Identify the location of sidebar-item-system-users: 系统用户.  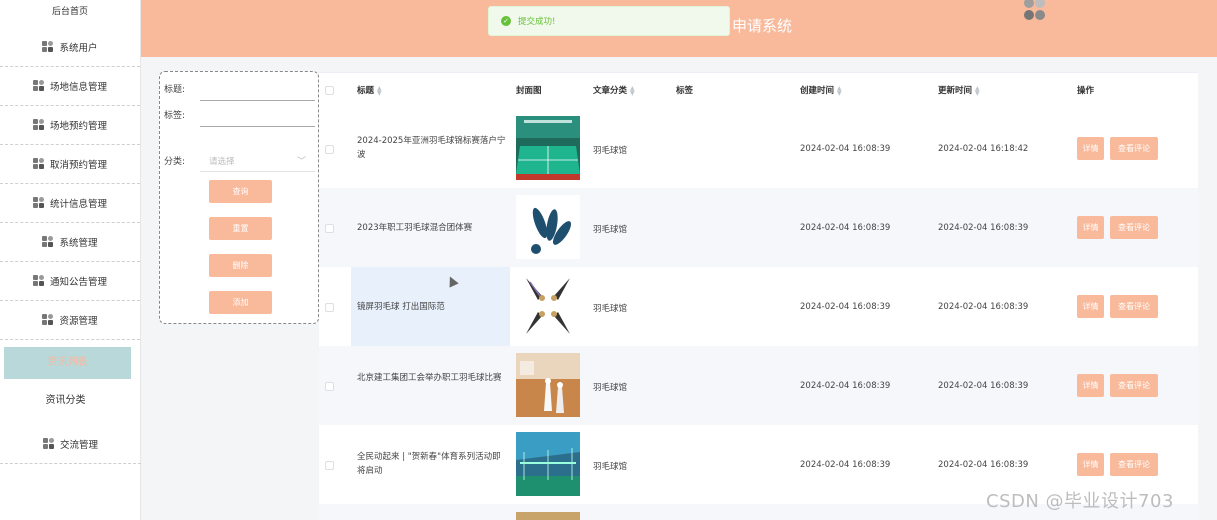
(70, 47).